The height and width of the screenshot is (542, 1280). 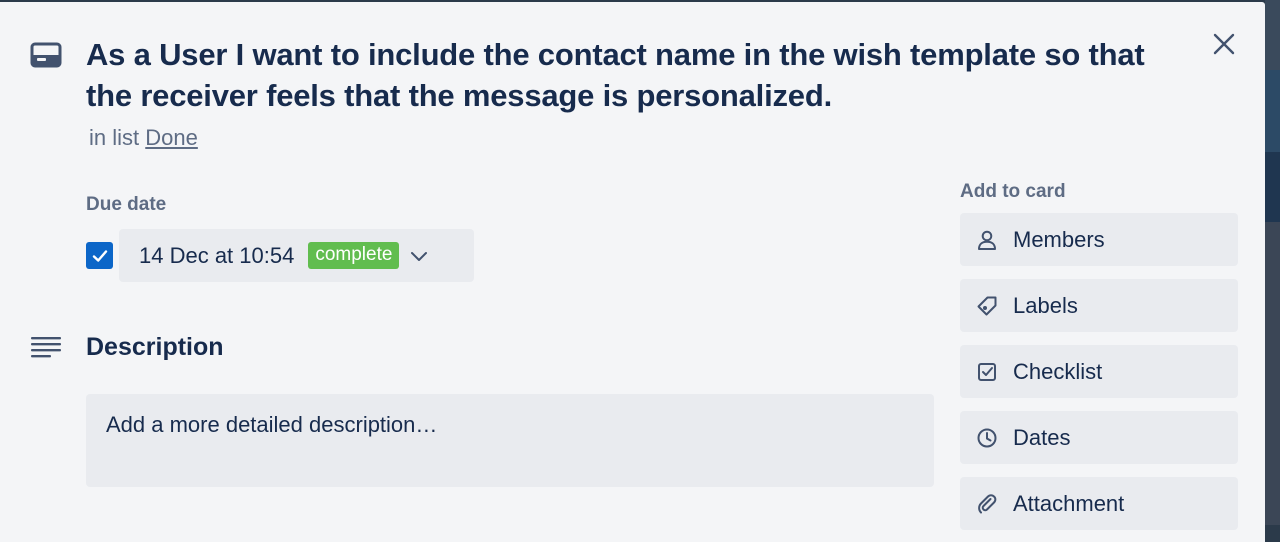 What do you see at coordinates (46, 347) in the screenshot?
I see `description-icon` at bounding box center [46, 347].